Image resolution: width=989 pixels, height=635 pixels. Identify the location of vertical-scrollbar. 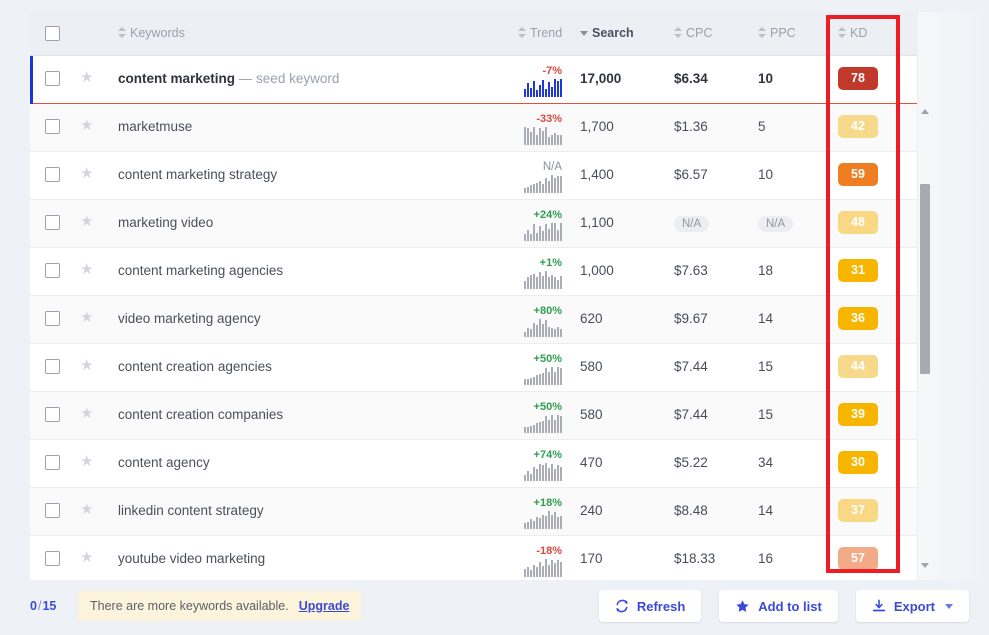
(924, 296).